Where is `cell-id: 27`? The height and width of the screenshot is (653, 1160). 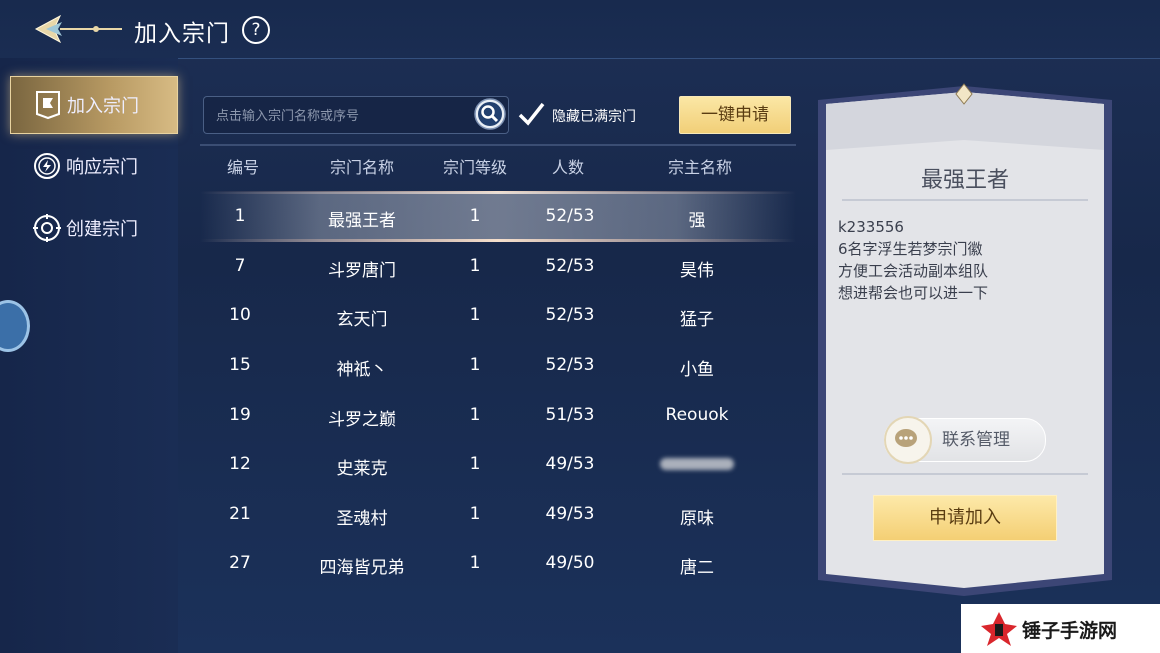 cell-id: 27 is located at coordinates (240, 563).